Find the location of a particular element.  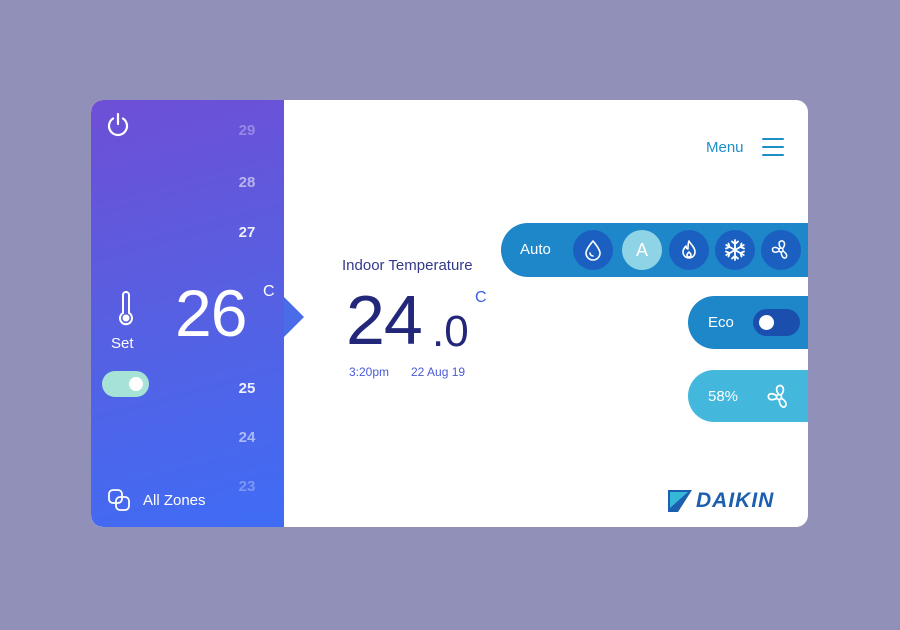

mode-selector: Auto A is located at coordinates (654, 250).